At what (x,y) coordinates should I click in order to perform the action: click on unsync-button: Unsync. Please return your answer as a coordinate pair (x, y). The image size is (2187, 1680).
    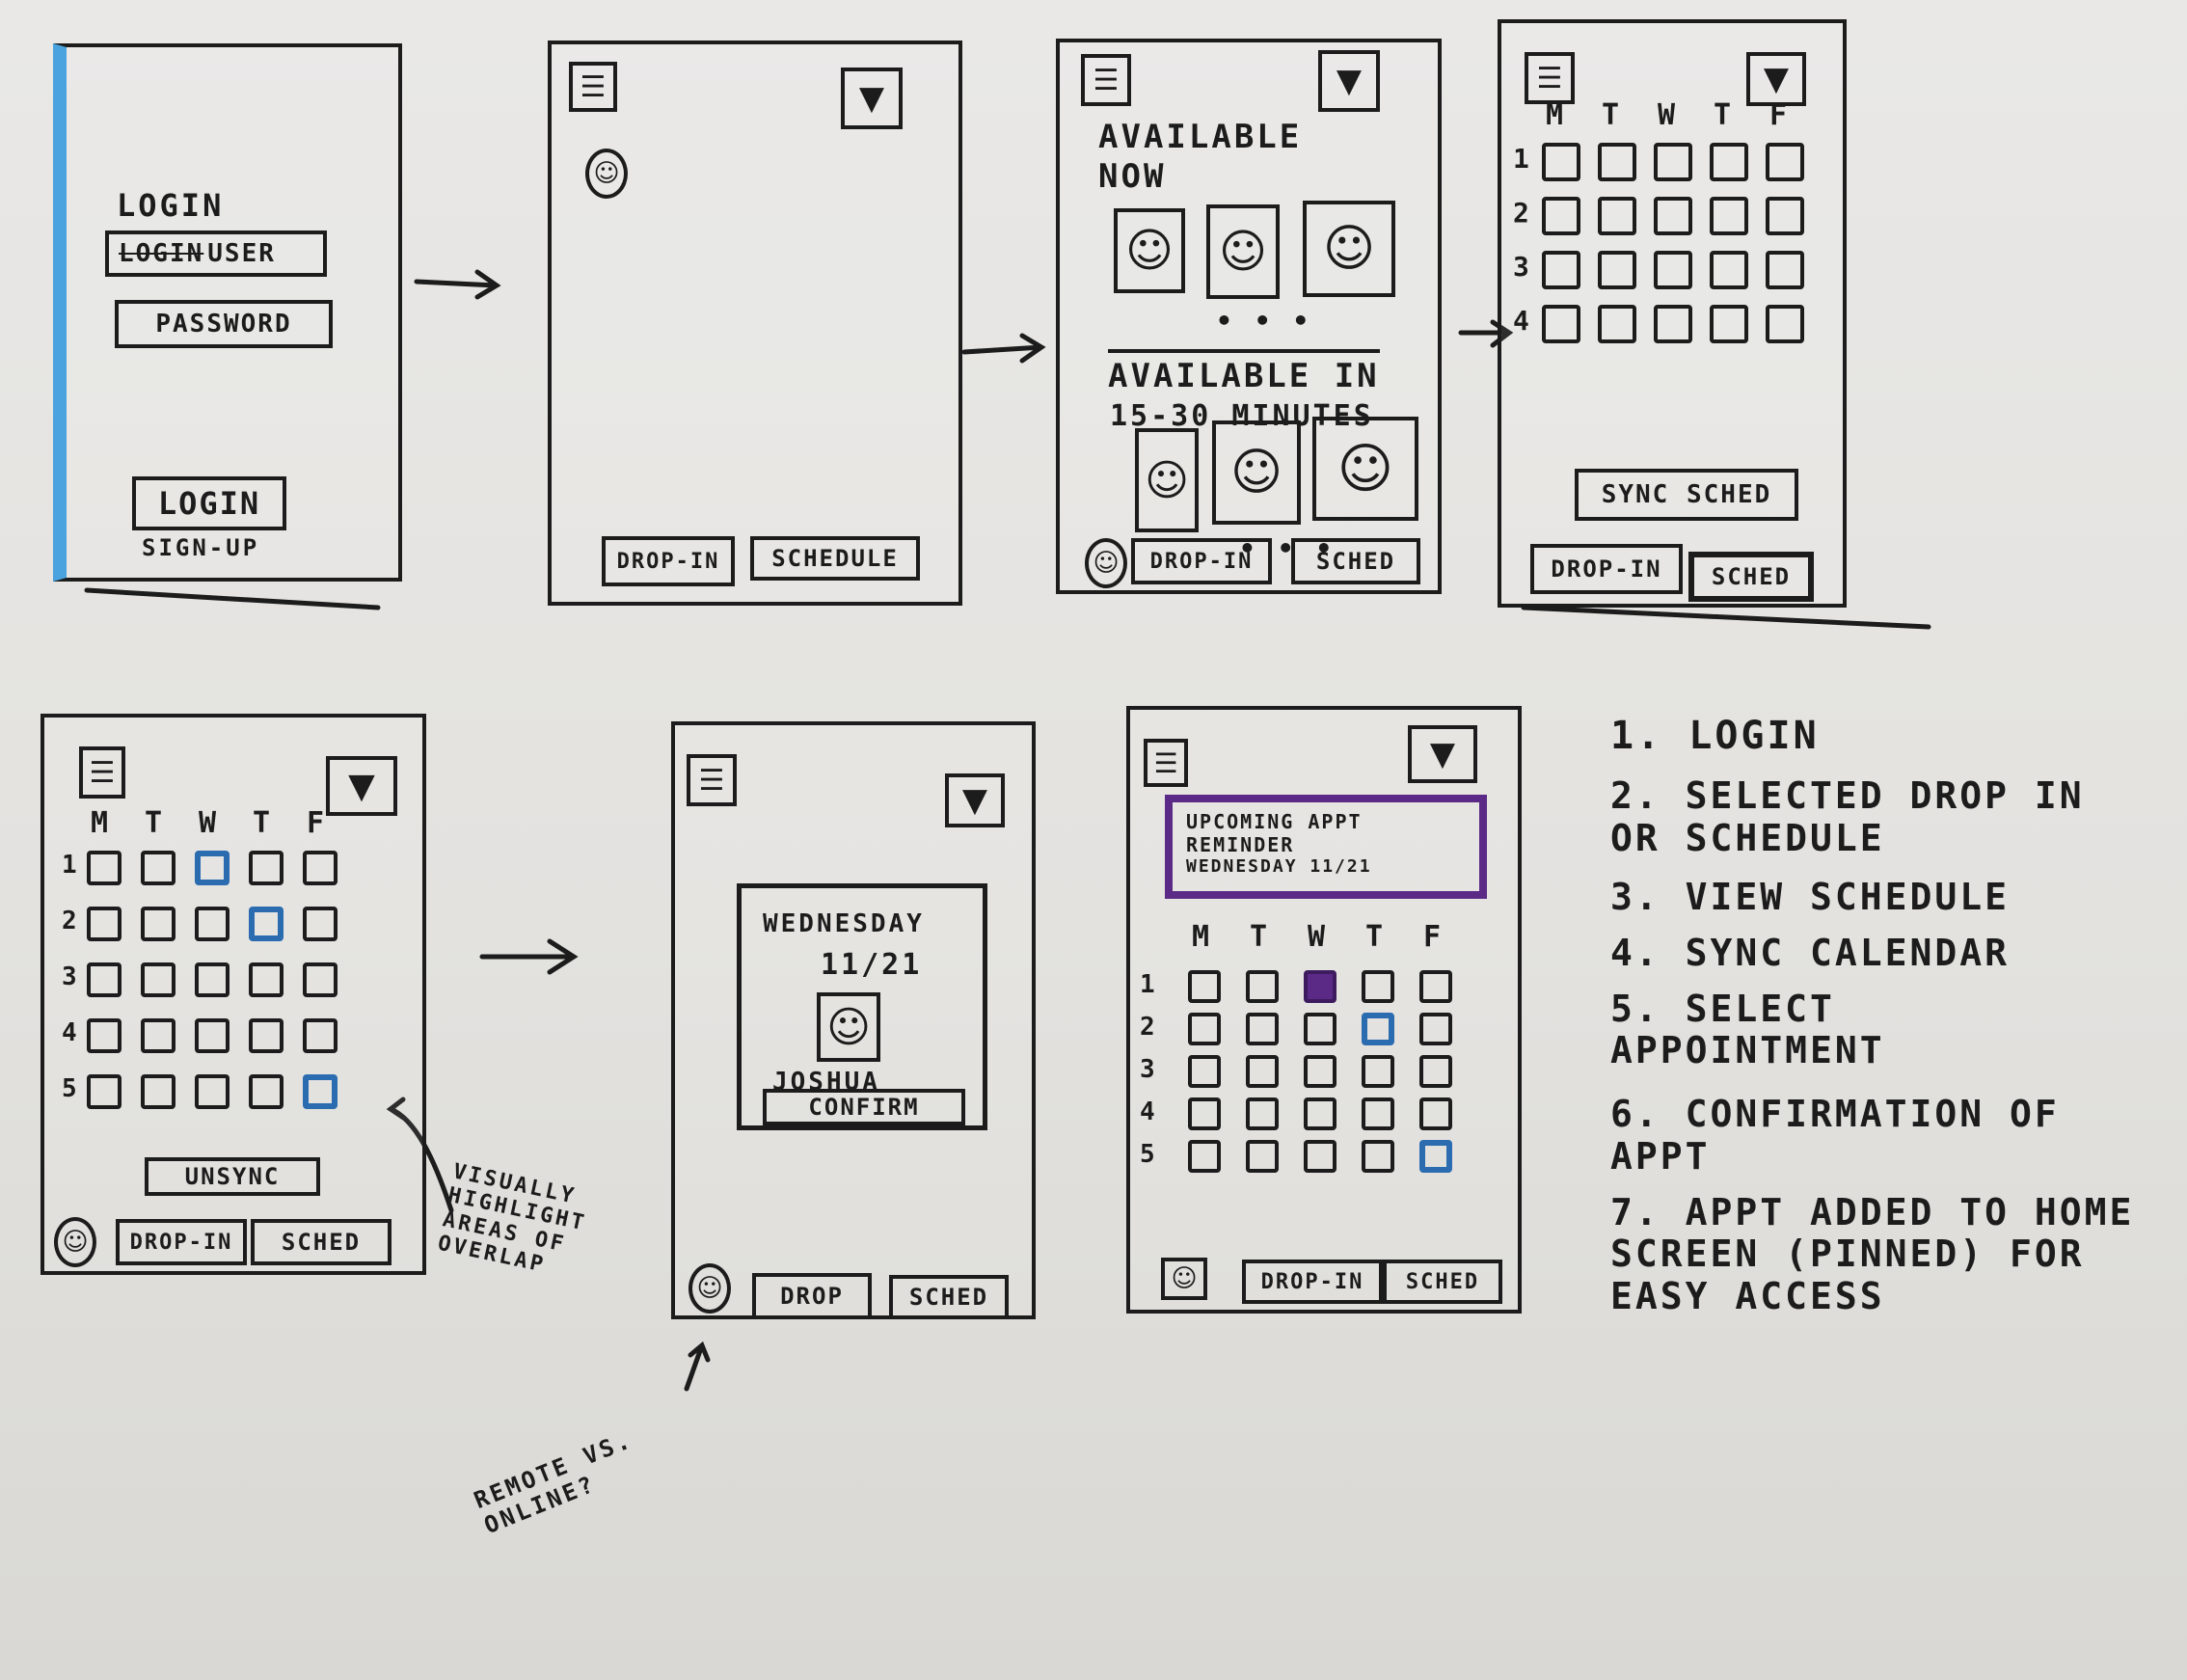
    Looking at the image, I should click on (232, 1176).